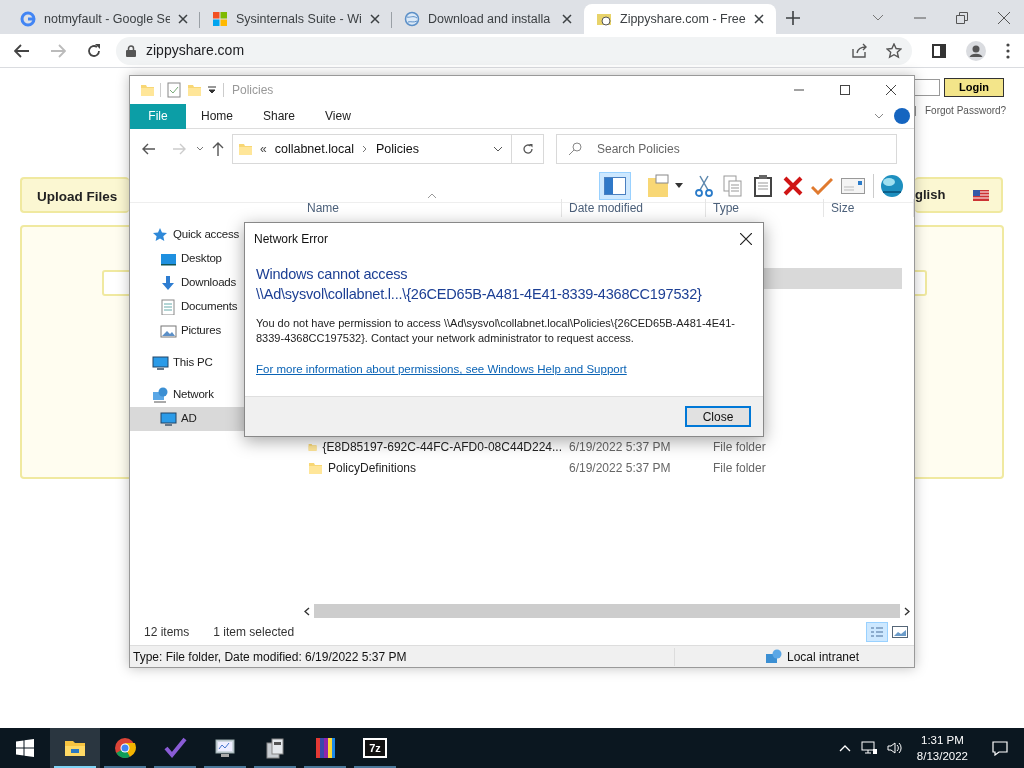  I want to click on download-arrow-icon, so click(168, 283).